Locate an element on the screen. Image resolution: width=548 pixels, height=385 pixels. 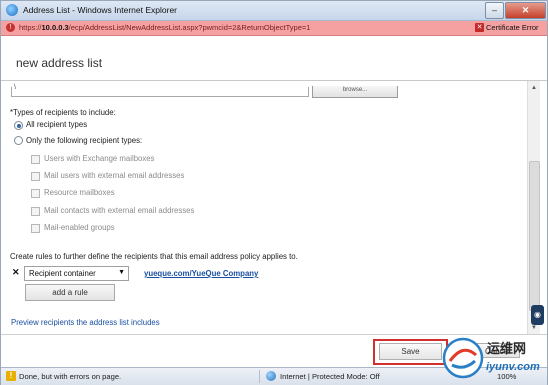
all-recipient-types-label: All recipient types is located at coordinates (56, 124).